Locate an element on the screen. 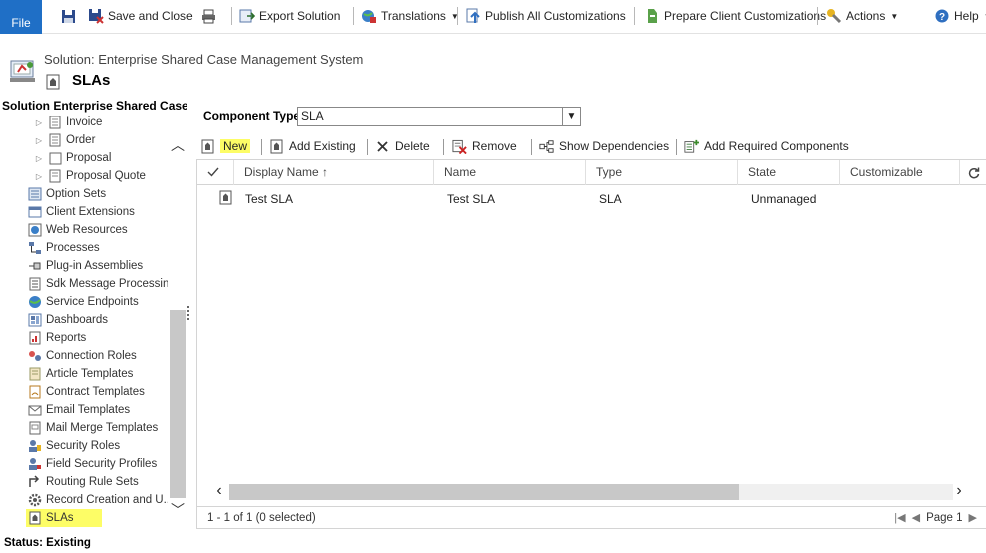  sidebar-item-label: Web Resources is located at coordinates (87, 230).